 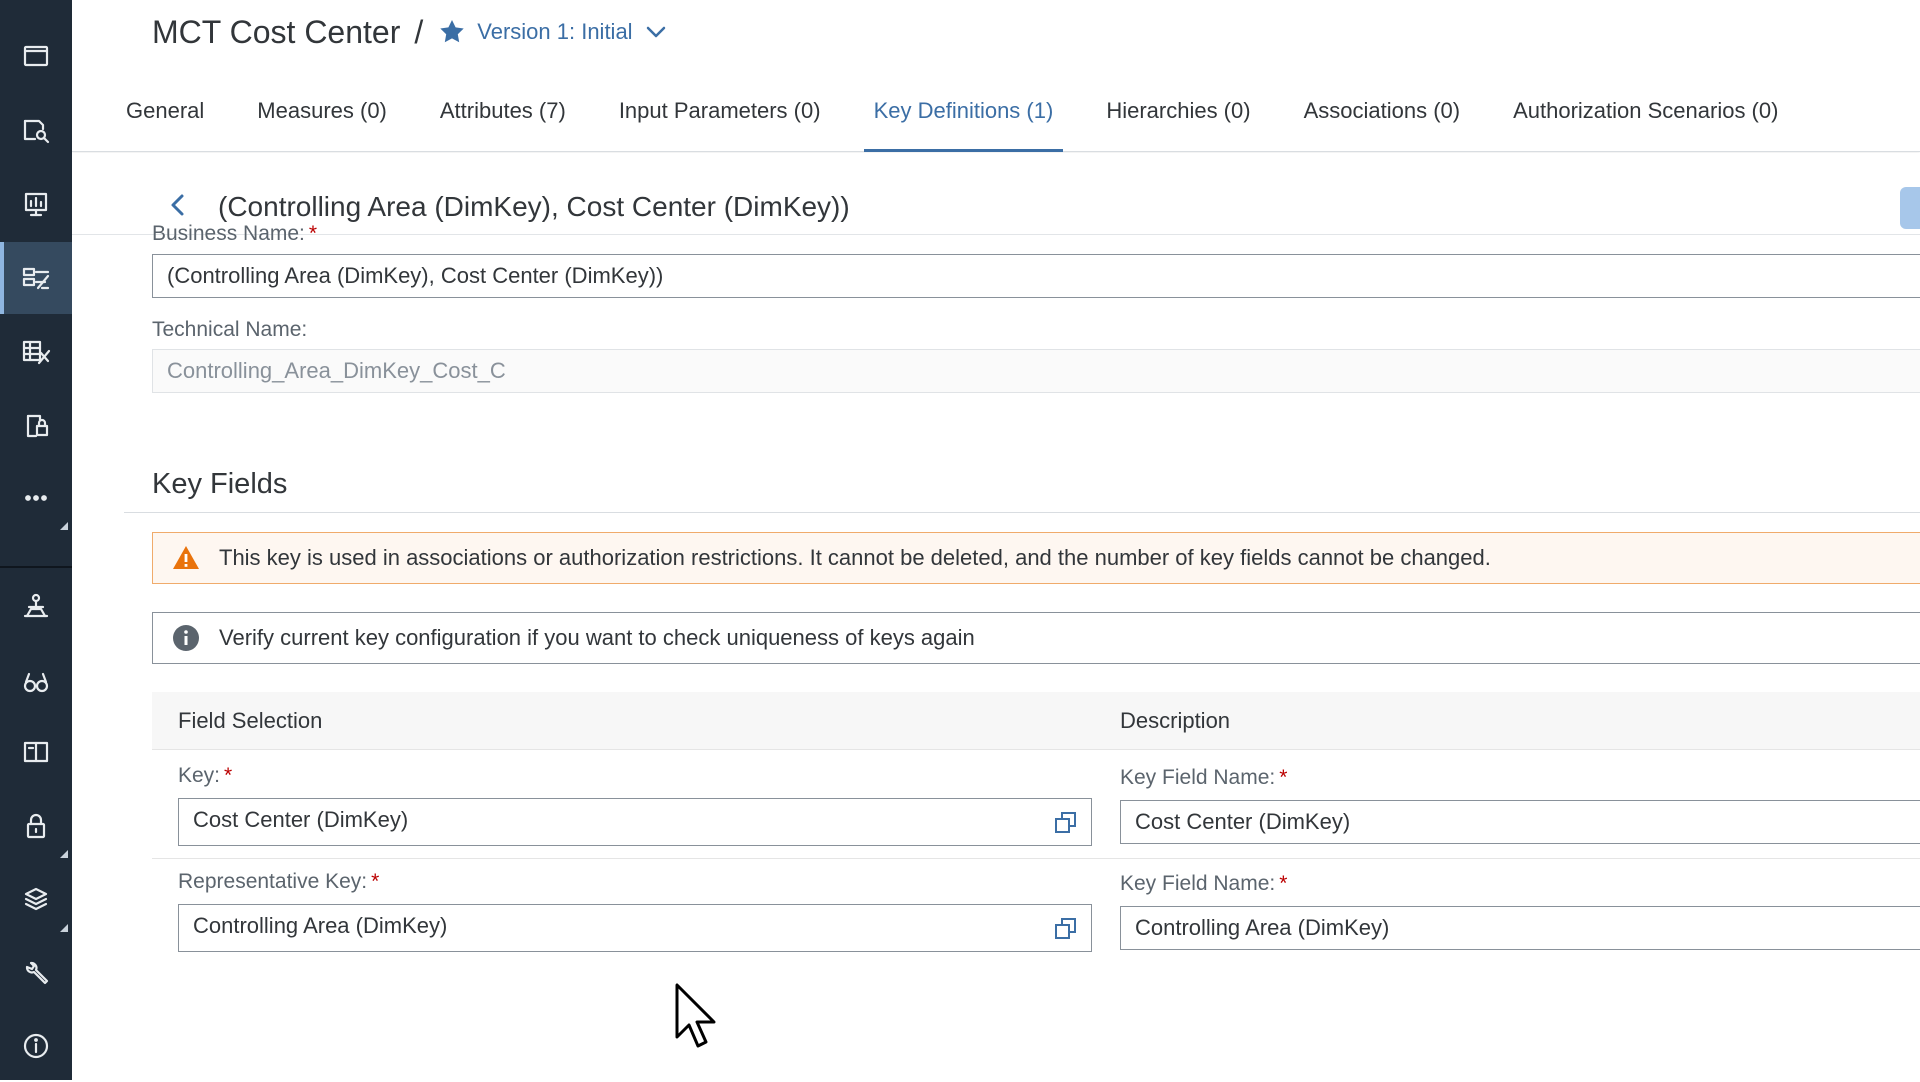 What do you see at coordinates (1382, 120) in the screenshot?
I see `tab-associations: Associations (0)` at bounding box center [1382, 120].